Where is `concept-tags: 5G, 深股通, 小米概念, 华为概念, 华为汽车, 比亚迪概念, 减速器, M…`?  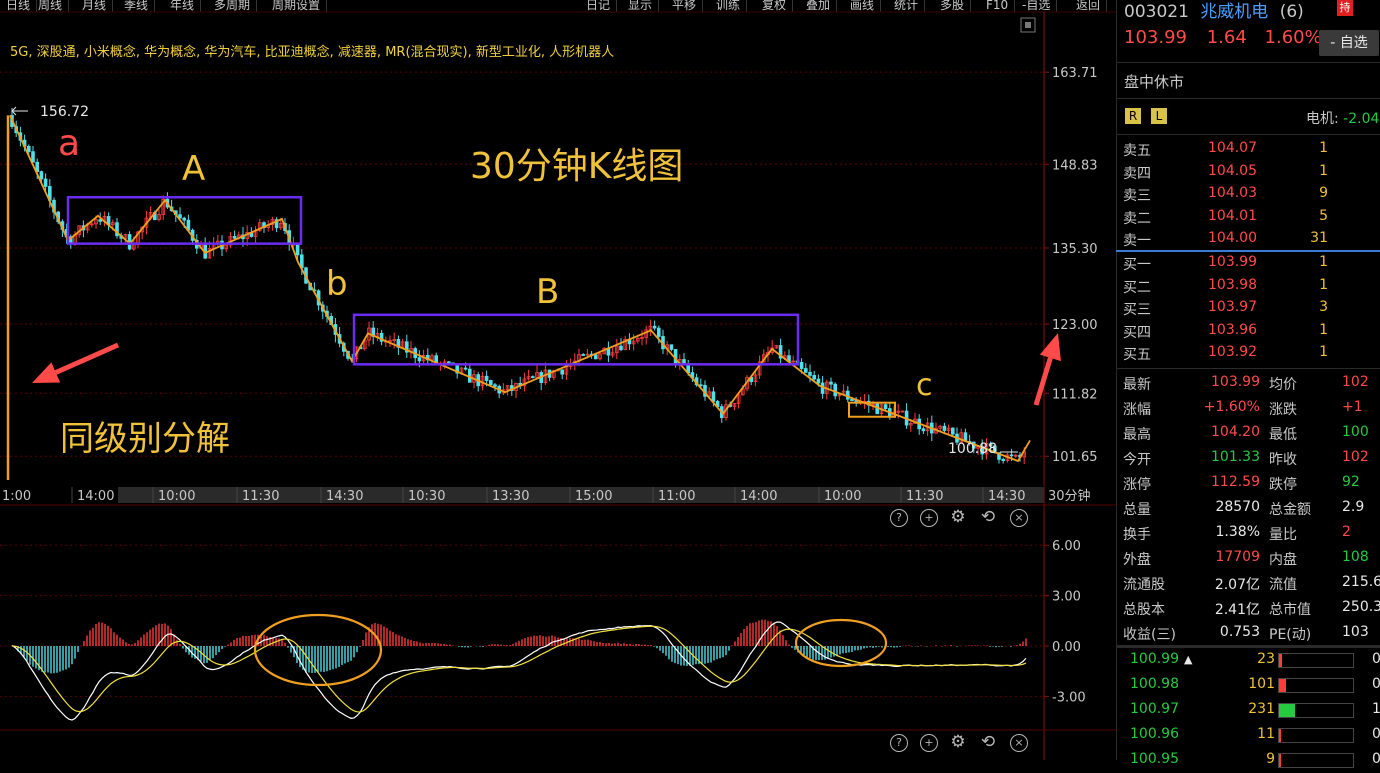 concept-tags: 5G, 深股通, 小米概念, 华为概念, 华为汽车, 比亚迪概念, 减速器, M… is located at coordinates (312, 52).